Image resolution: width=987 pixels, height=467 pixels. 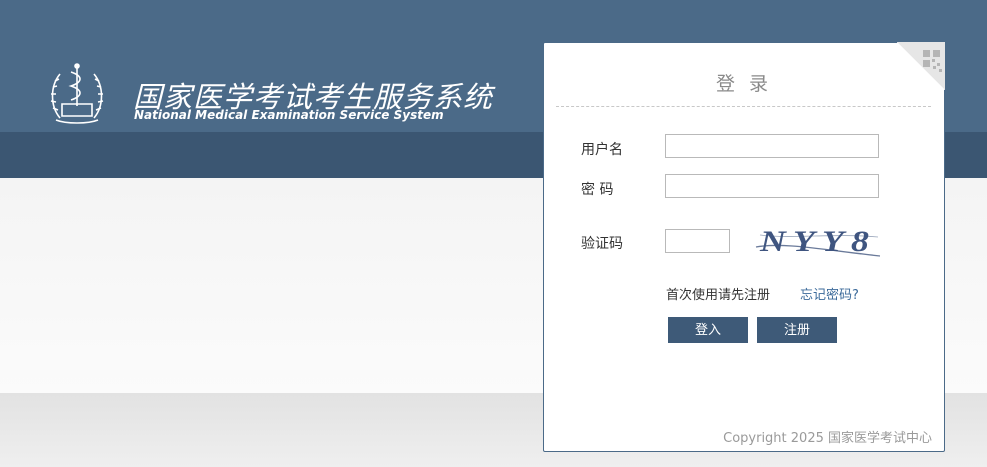 What do you see at coordinates (772, 146) in the screenshot?
I see `username-input` at bounding box center [772, 146].